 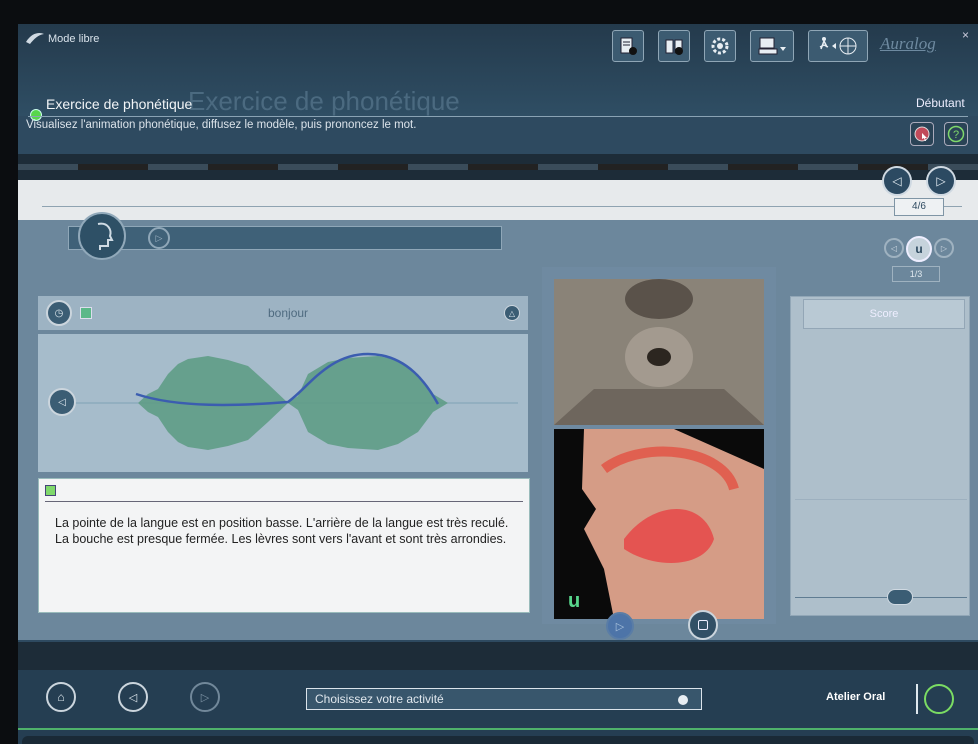 What do you see at coordinates (881, 499) in the screenshot?
I see `score-gridline` at bounding box center [881, 499].